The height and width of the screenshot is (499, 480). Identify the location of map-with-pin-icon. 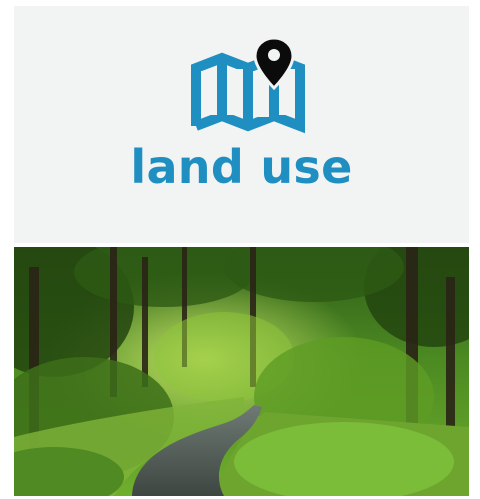
(248, 85).